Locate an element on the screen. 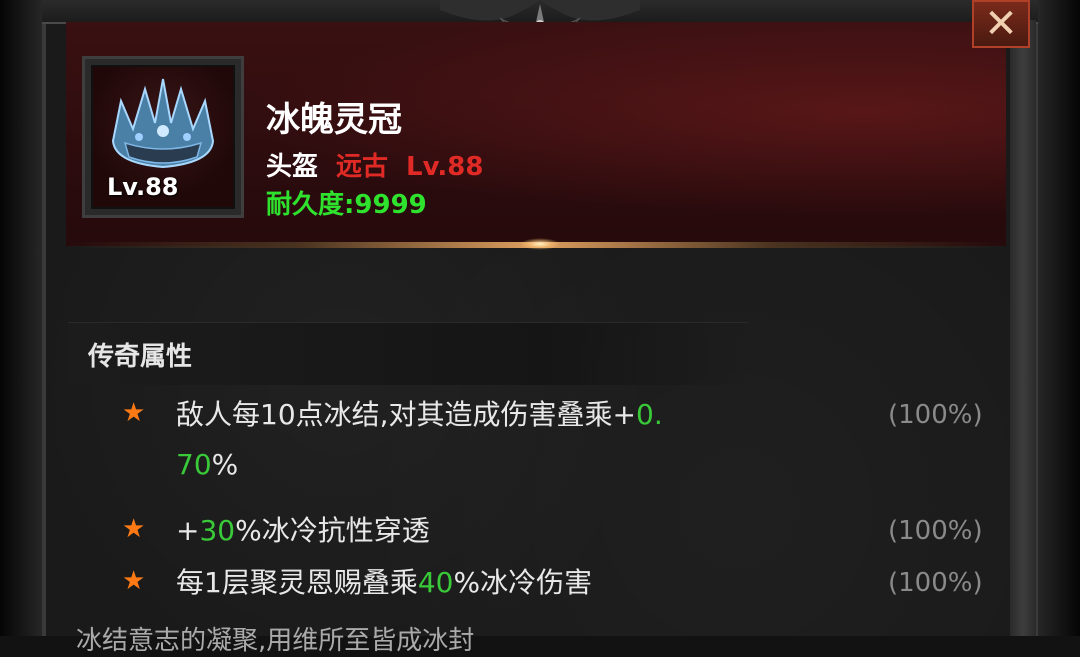 Image resolution: width=1080 pixels, height=657 pixels. durability-label: 耐久度: is located at coordinates (310, 205).